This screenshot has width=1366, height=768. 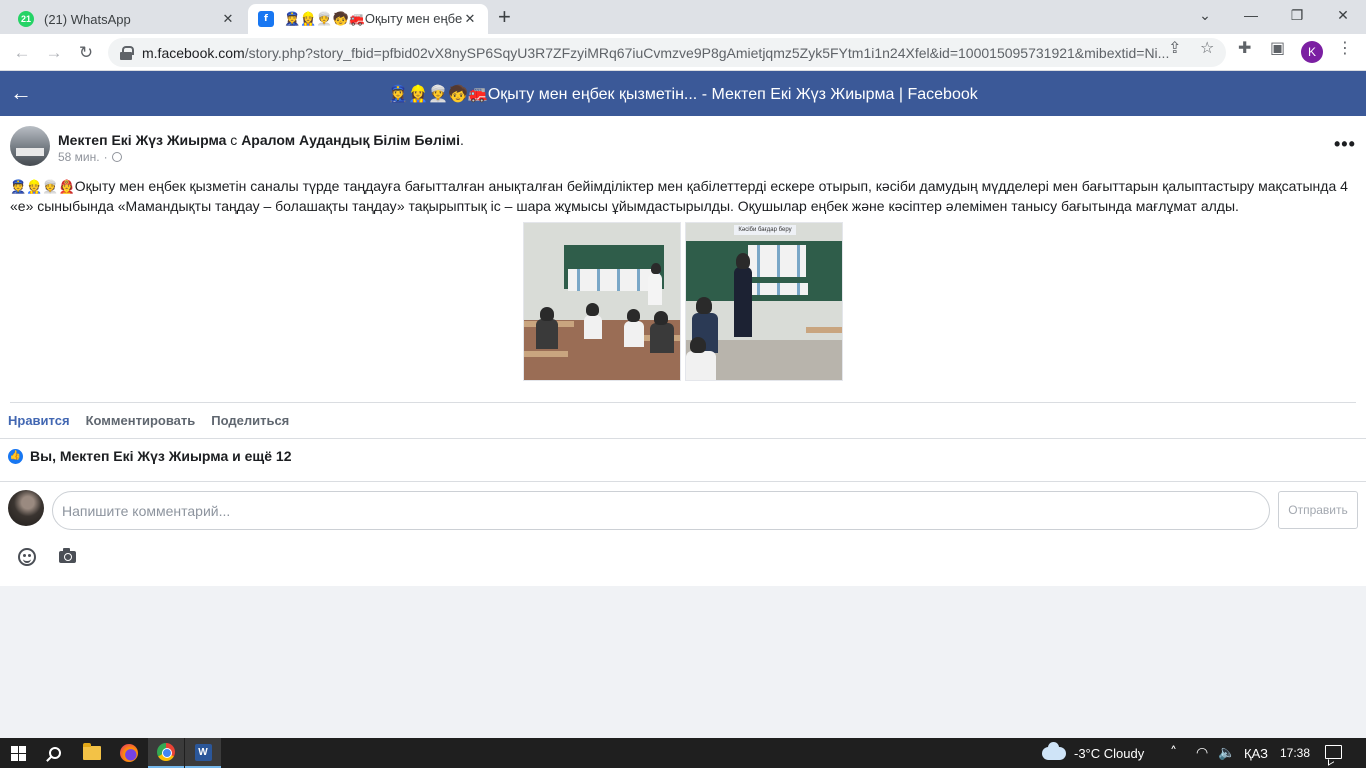 What do you see at coordinates (1109, 753) in the screenshot?
I see `weather-text: -3°C Cloudy` at bounding box center [1109, 753].